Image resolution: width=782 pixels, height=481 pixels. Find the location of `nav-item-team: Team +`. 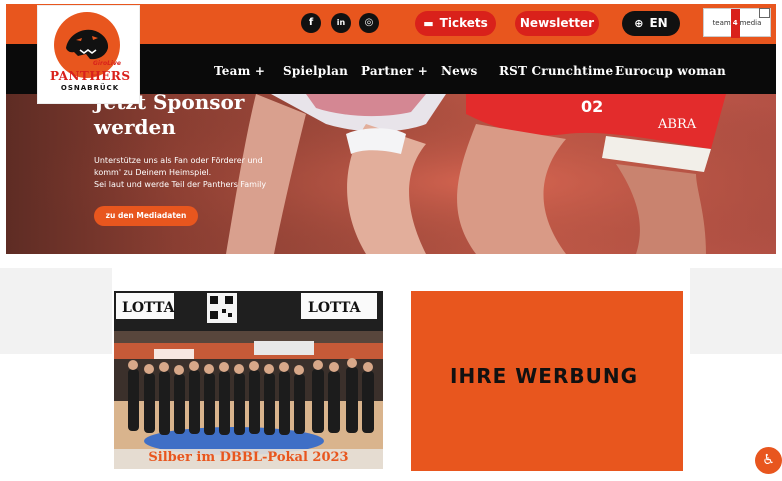

nav-item-team: Team + is located at coordinates (239, 71).